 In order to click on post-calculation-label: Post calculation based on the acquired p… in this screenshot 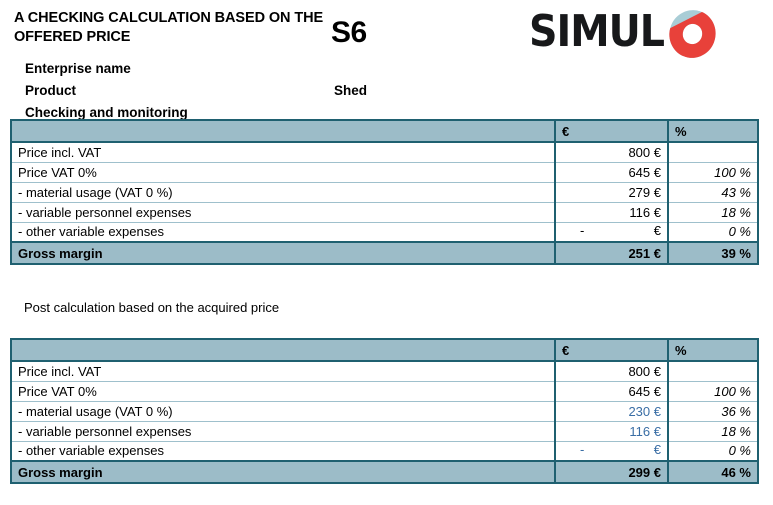, I will do `click(152, 307)`.